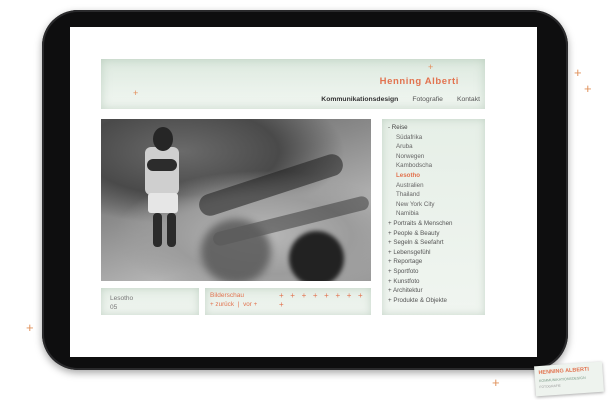 Image resolution: width=611 pixels, height=400 pixels. I want to click on menu-item-aruba: Aruba, so click(420, 147).